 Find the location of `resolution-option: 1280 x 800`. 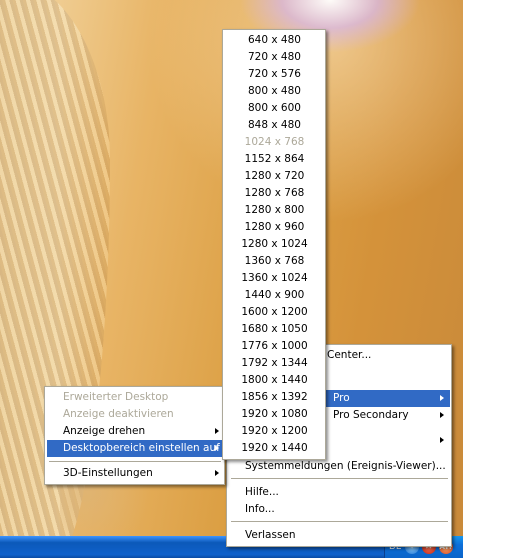

resolution-option: 1280 x 800 is located at coordinates (274, 210).